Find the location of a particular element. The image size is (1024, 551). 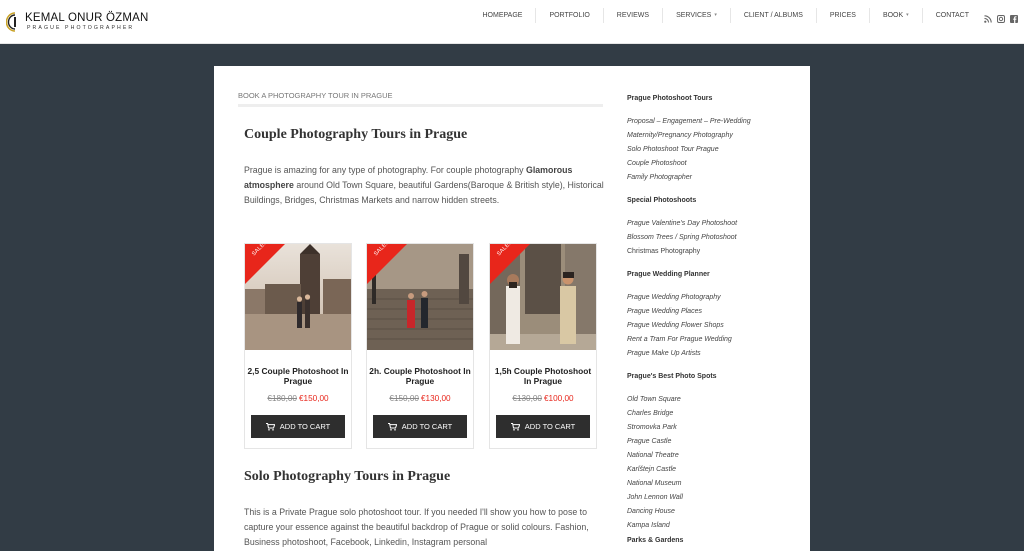

sidebar-link: Prague Wedding Places is located at coordinates (664, 311).